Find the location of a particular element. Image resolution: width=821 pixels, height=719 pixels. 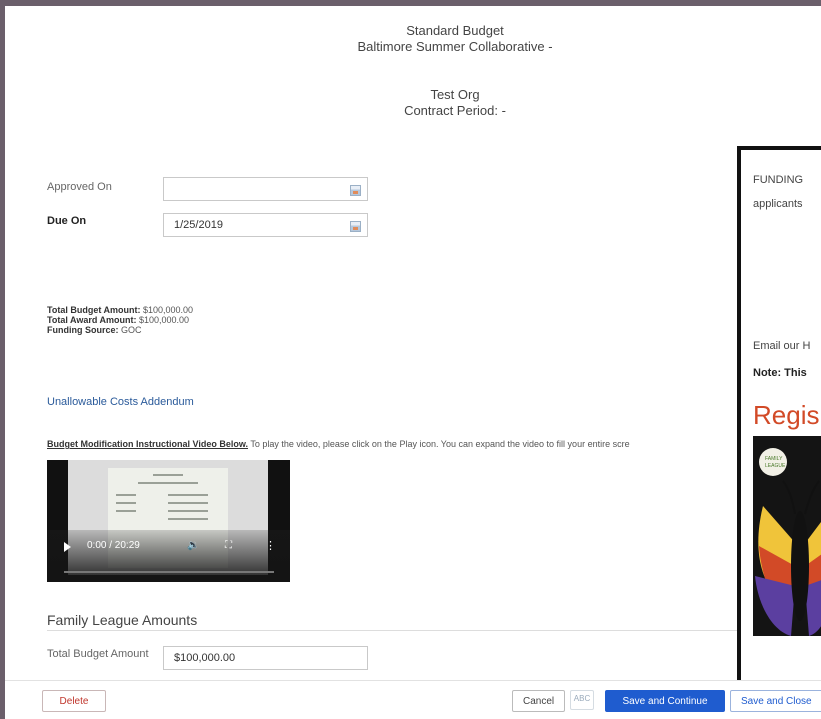

note-text: Note: This is located at coordinates (780, 373).